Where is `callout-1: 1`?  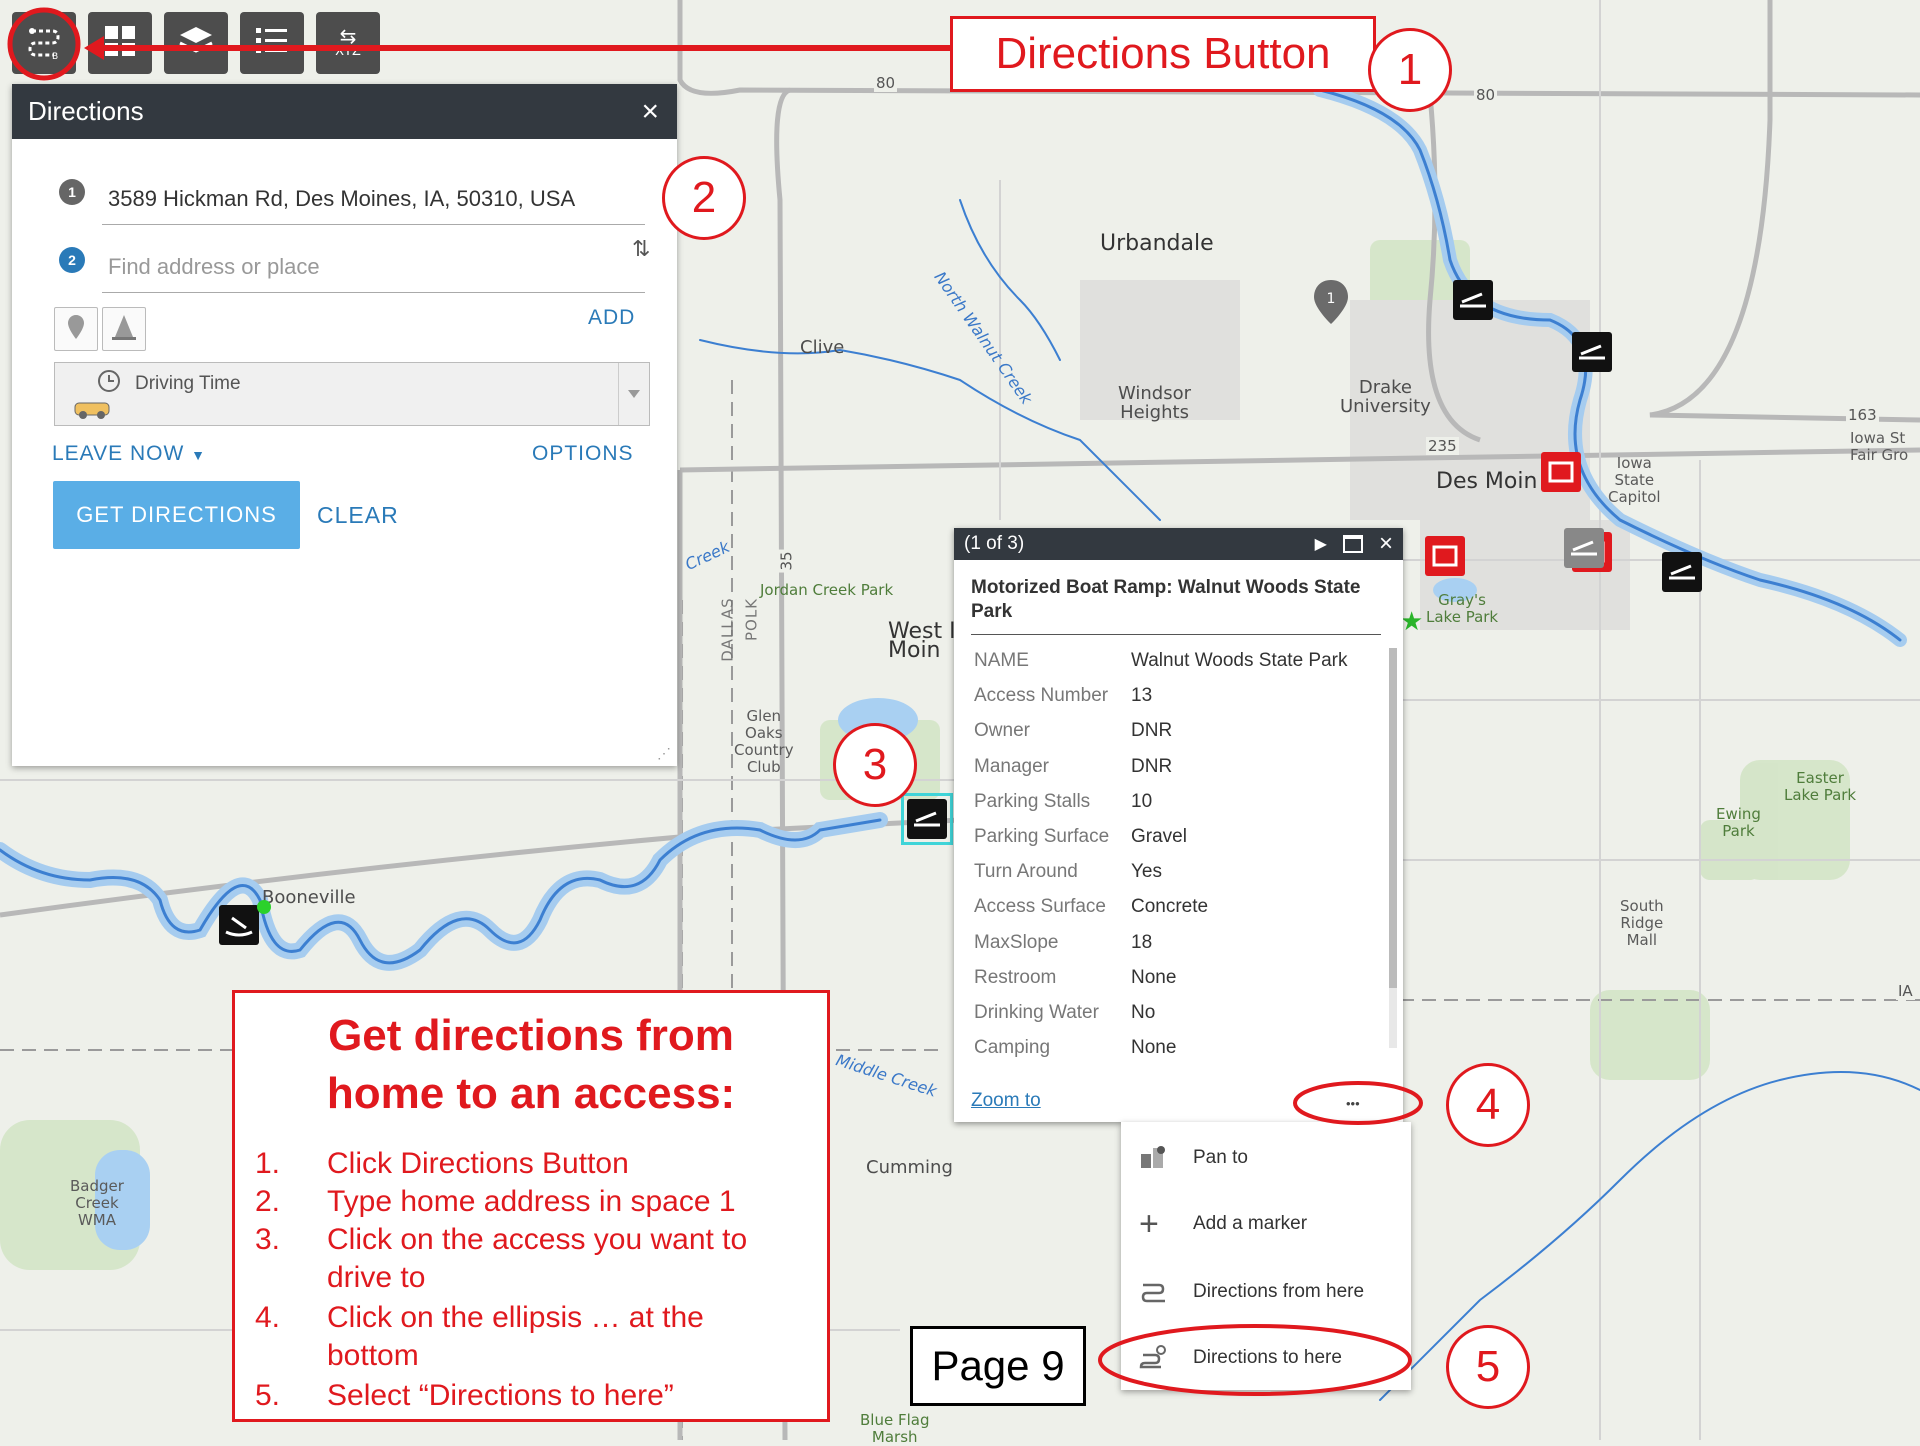 callout-1: 1 is located at coordinates (1410, 70).